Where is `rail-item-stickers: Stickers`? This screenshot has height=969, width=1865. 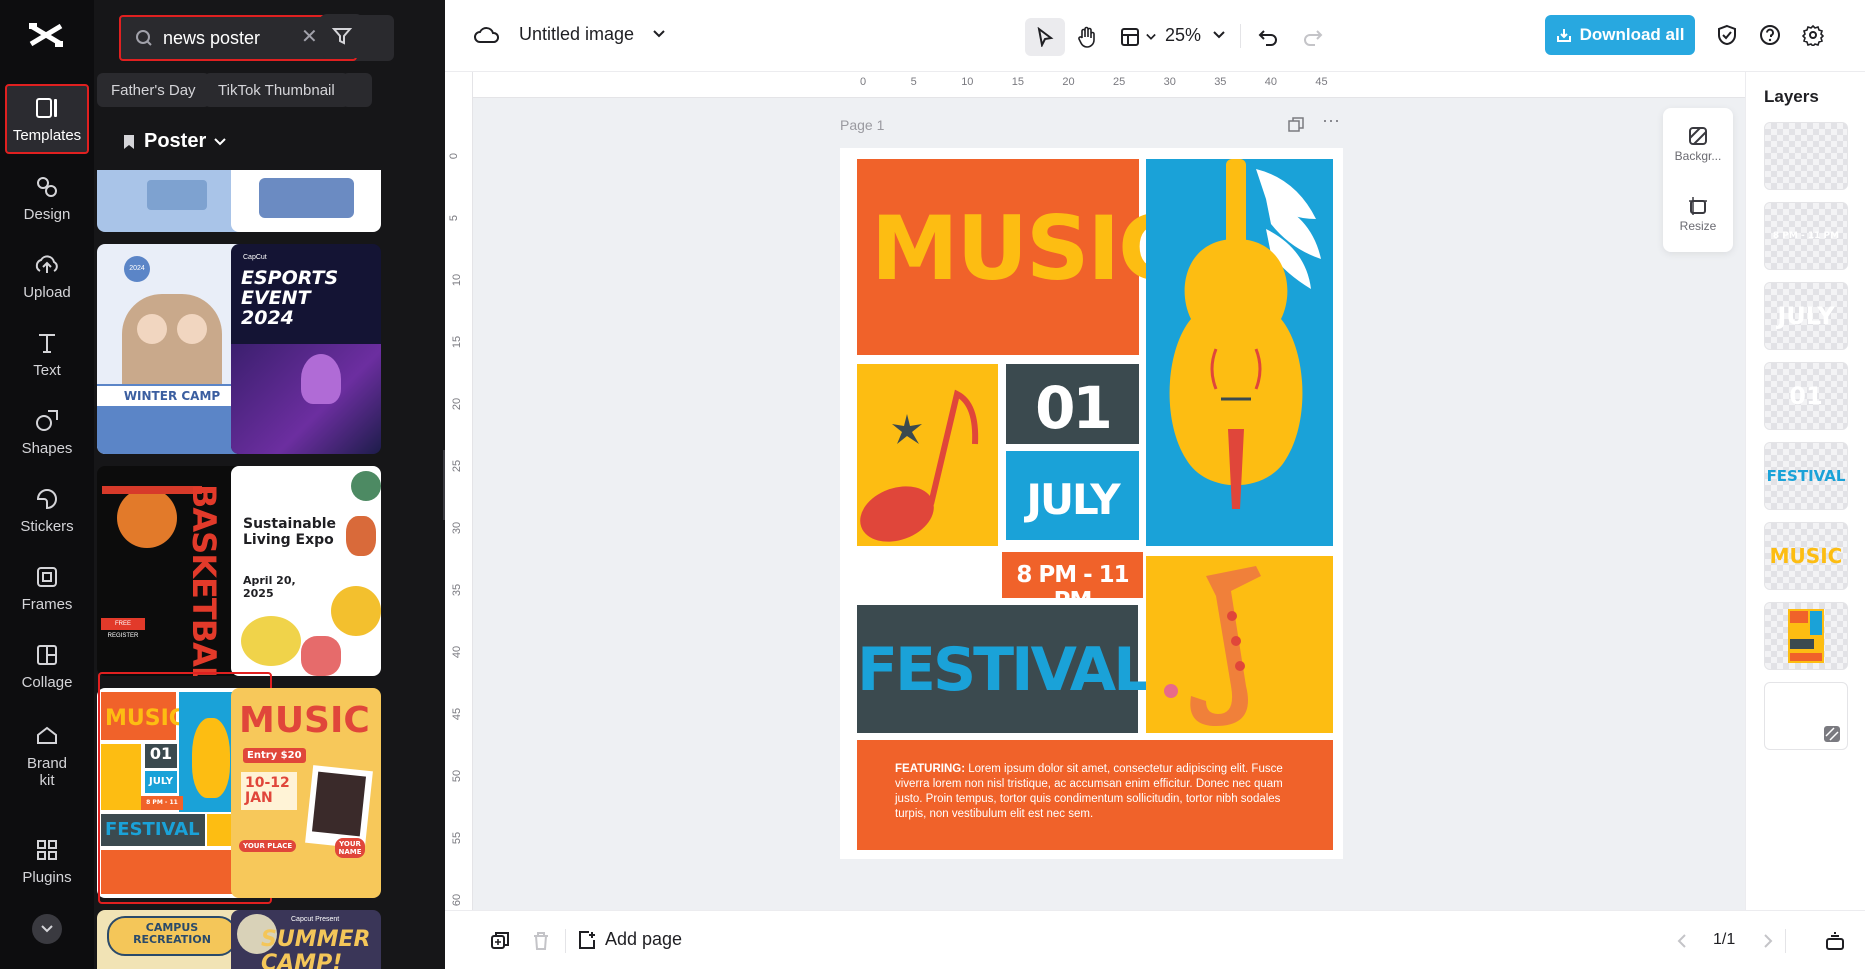
rail-item-stickers: Stickers is located at coordinates (47, 510).